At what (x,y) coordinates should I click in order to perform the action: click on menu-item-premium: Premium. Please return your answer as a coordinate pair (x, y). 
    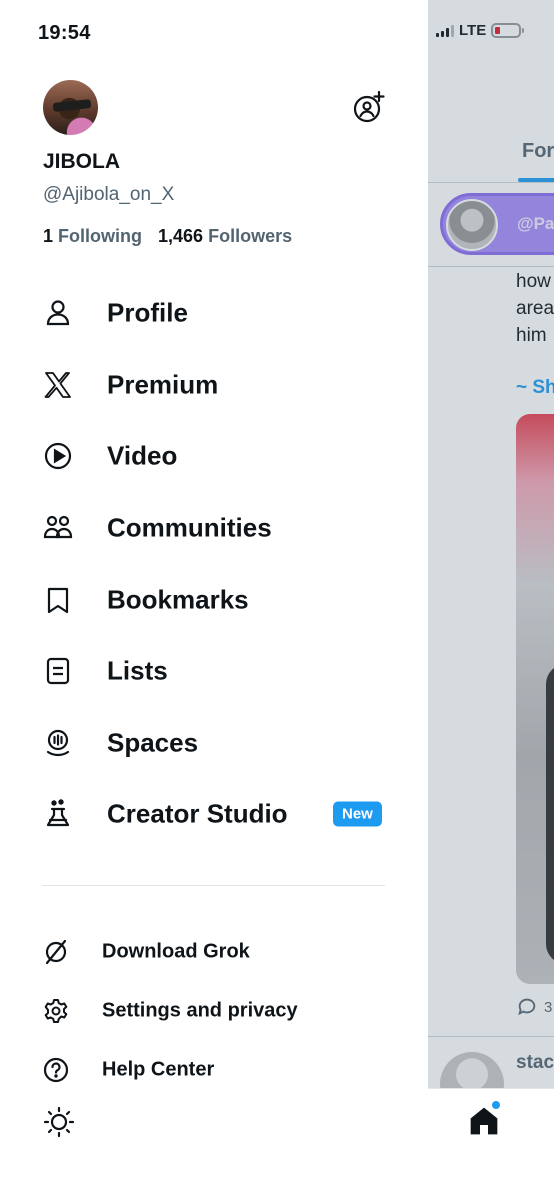
    Looking at the image, I should click on (214, 385).